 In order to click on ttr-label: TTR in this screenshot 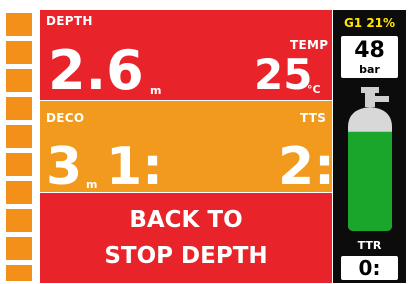, I will do `click(369, 245)`.